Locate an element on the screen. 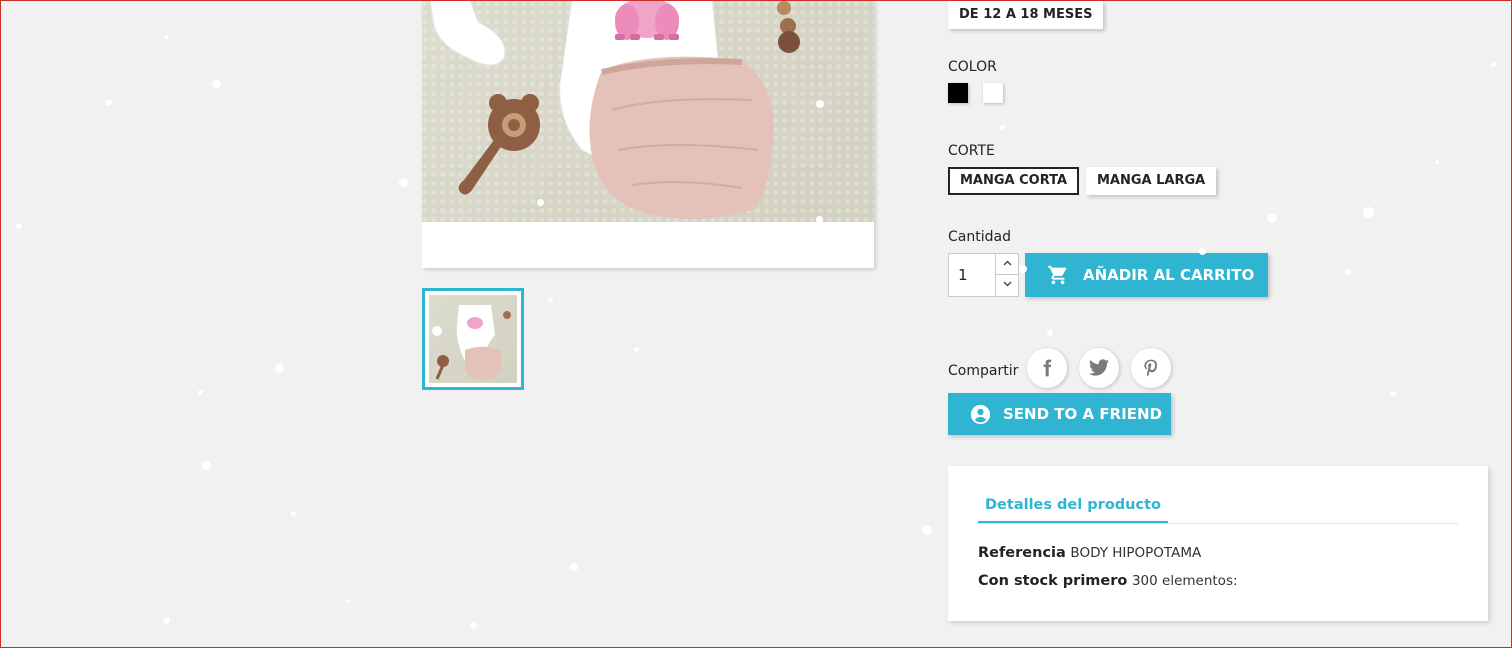  quantity-input is located at coordinates (972, 275).